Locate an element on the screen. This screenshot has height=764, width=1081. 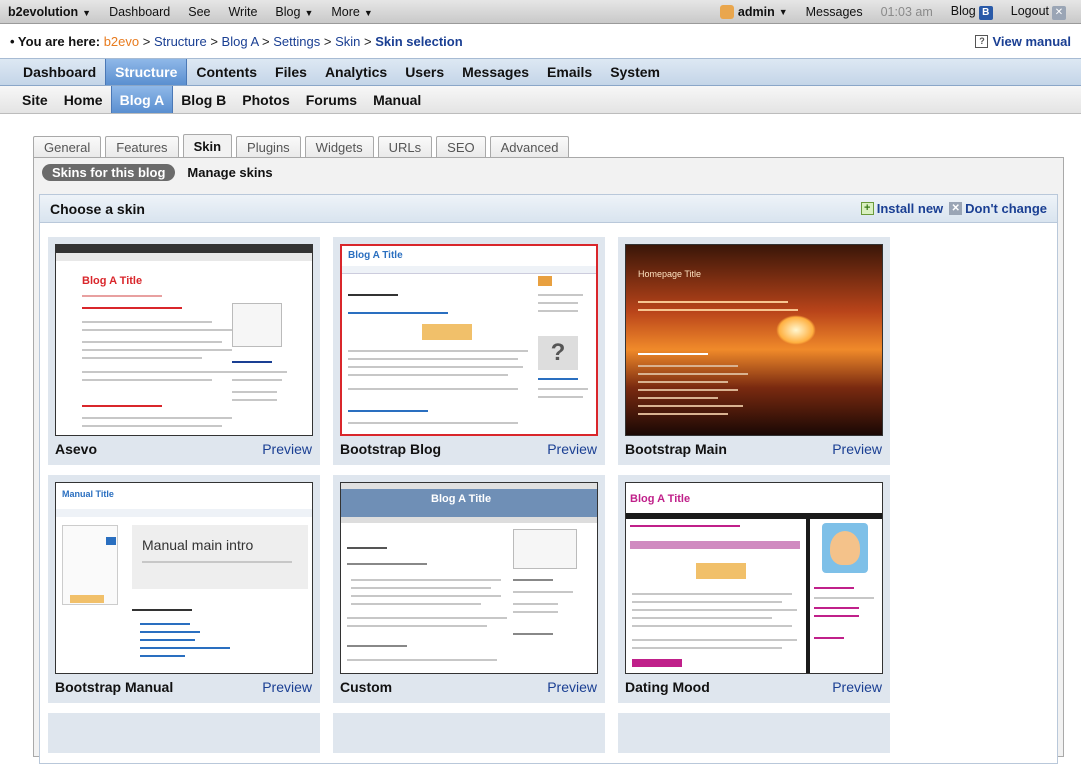
skin-name: Asevo is located at coordinates (76, 449).